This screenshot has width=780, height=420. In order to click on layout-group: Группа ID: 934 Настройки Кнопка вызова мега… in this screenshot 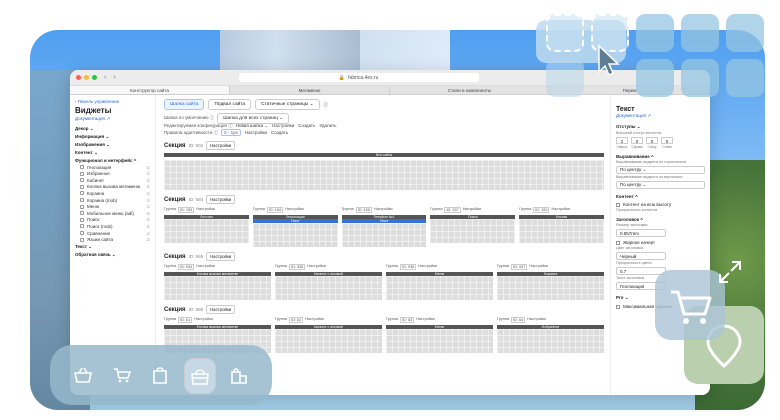, I will do `click(217, 282)`.